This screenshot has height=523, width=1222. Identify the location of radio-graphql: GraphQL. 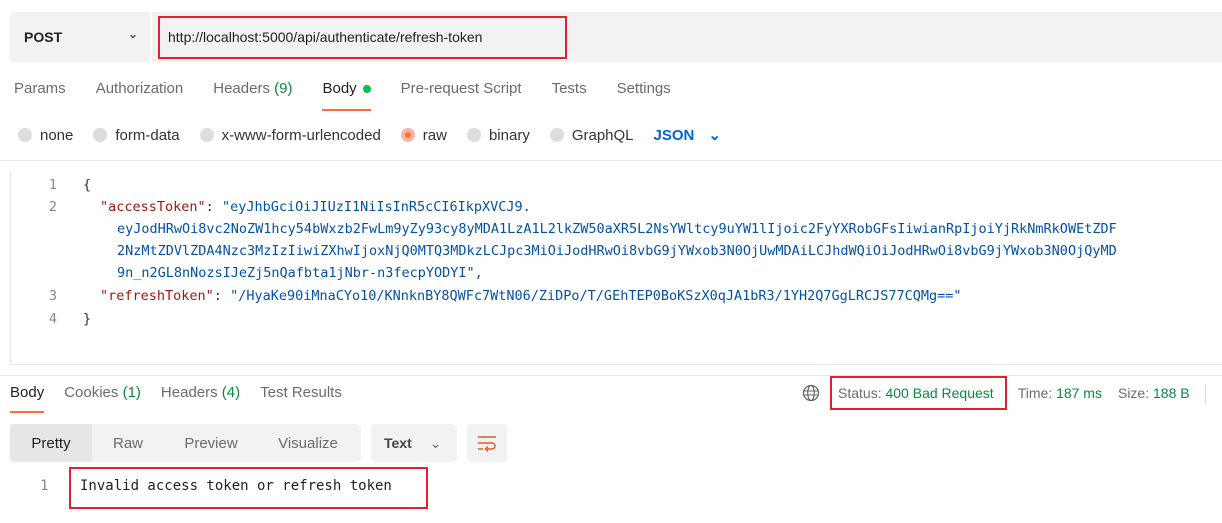
(591, 135).